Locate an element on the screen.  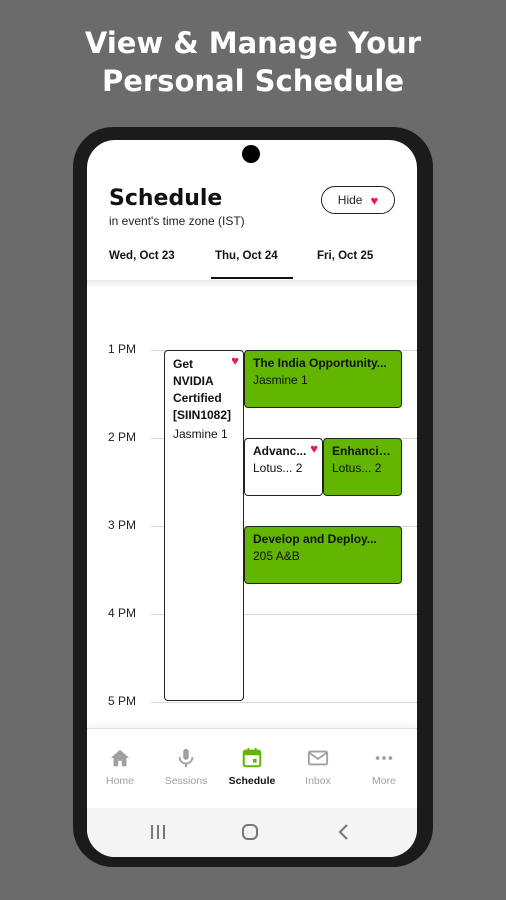
bottom-nav: Home Sessions Schedule Inbox More is located at coordinates (252, 768).